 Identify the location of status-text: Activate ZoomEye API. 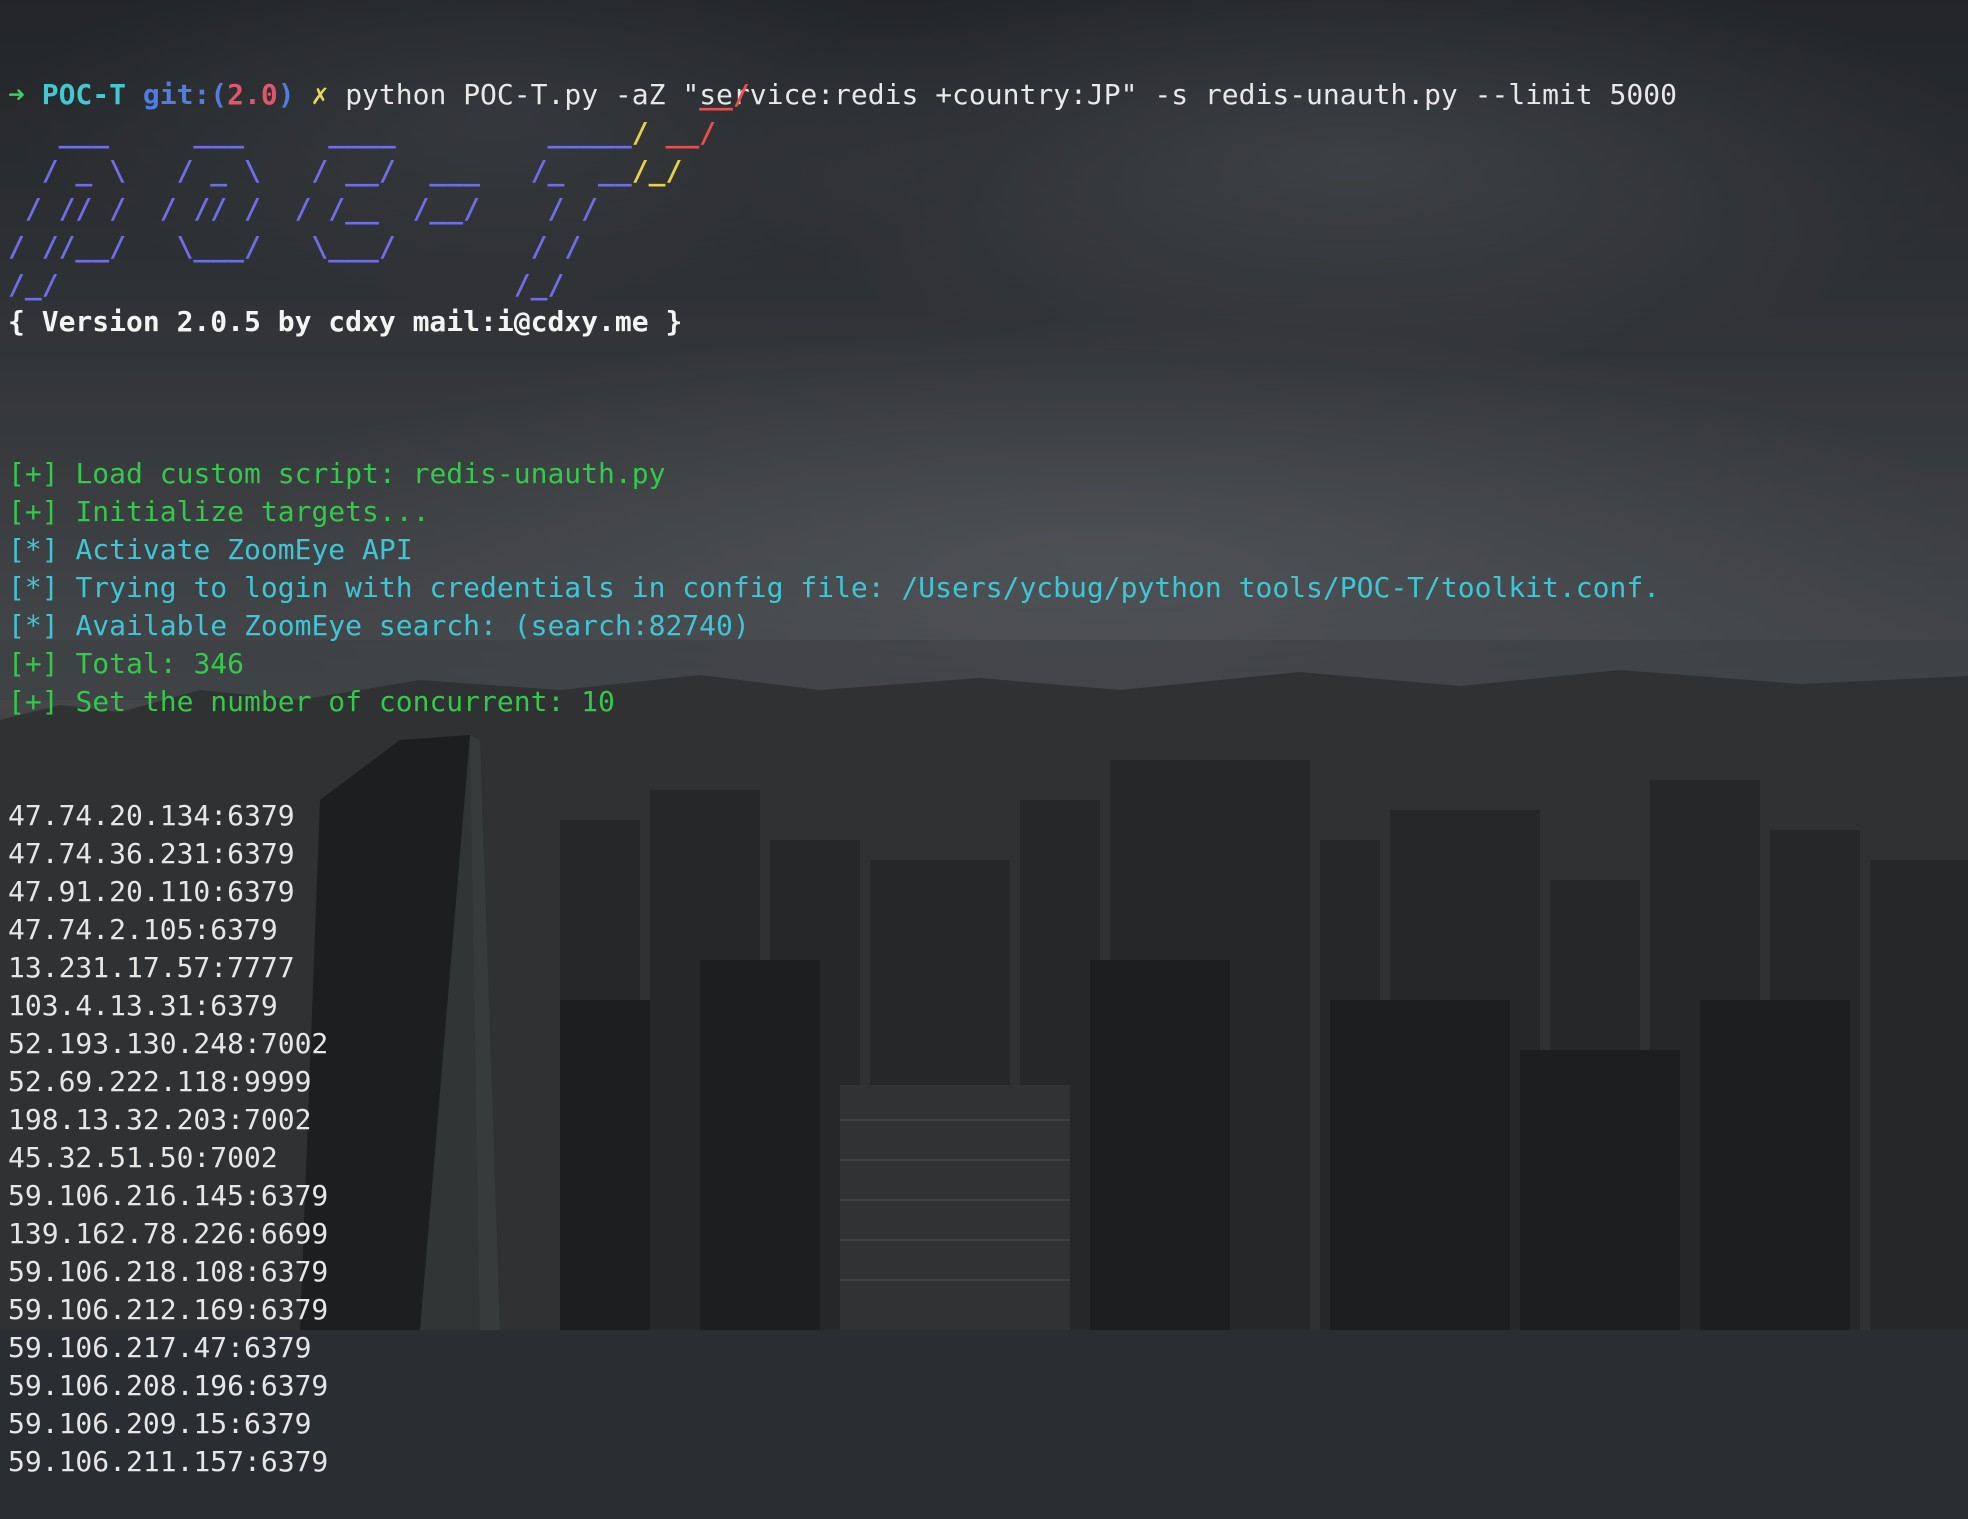
(244, 549).